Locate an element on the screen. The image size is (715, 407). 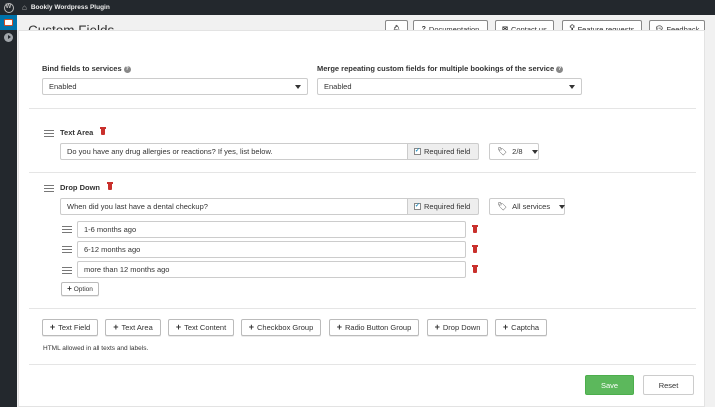
merge-fields-select: Enabled is located at coordinates (449, 86).